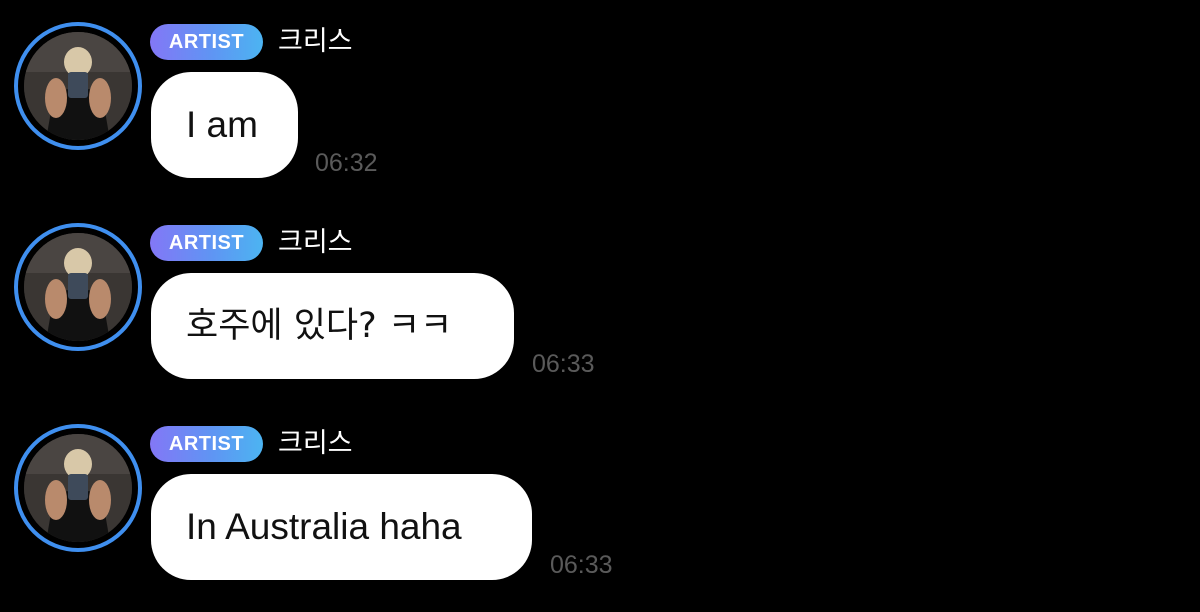  What do you see at coordinates (341, 527) in the screenshot?
I see `message-bubble: In Australia haha` at bounding box center [341, 527].